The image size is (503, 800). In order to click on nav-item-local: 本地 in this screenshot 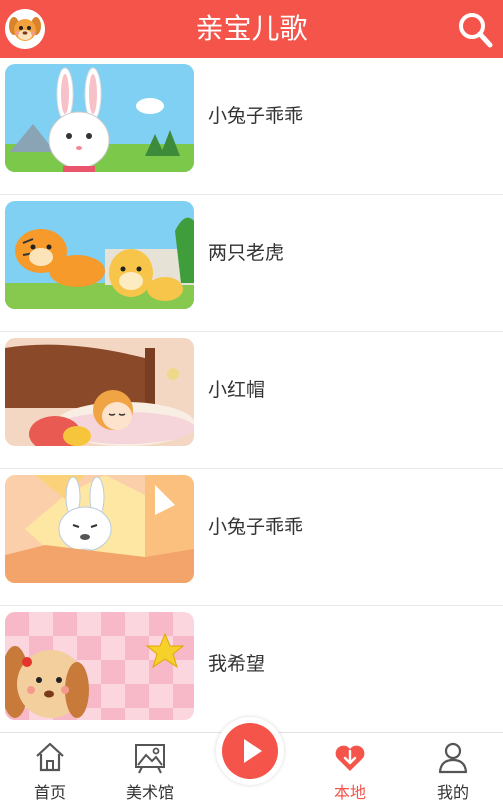, I will do `click(350, 766)`.